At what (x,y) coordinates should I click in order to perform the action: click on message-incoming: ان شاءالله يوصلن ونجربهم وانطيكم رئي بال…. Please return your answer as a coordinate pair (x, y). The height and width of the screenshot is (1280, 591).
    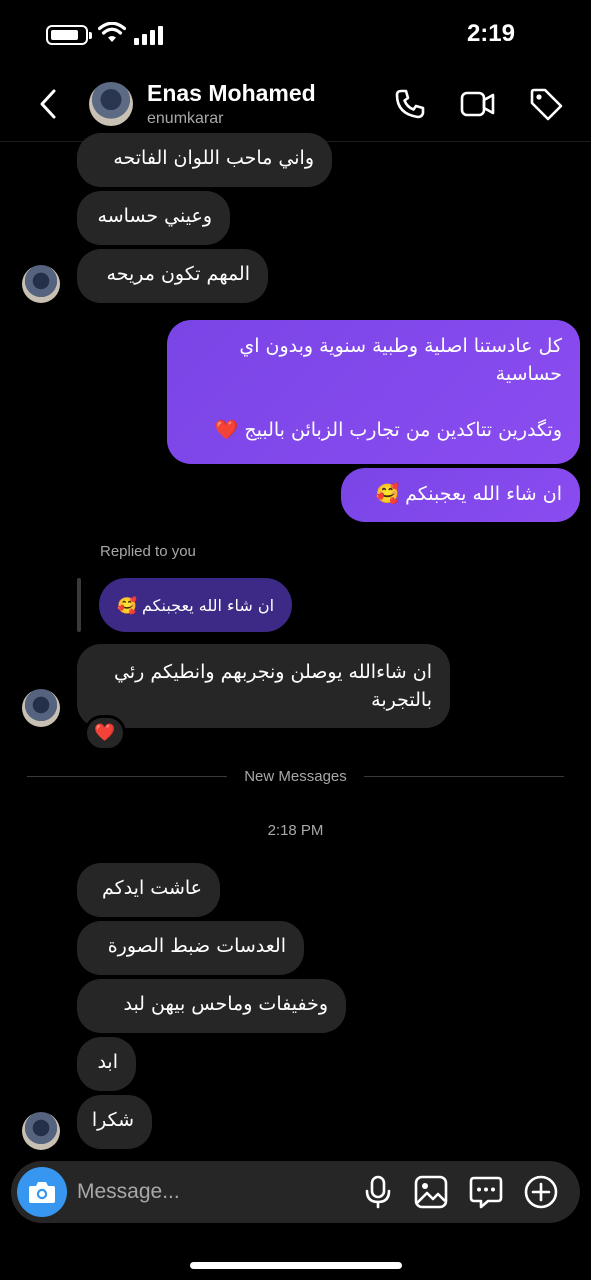
    Looking at the image, I should click on (263, 686).